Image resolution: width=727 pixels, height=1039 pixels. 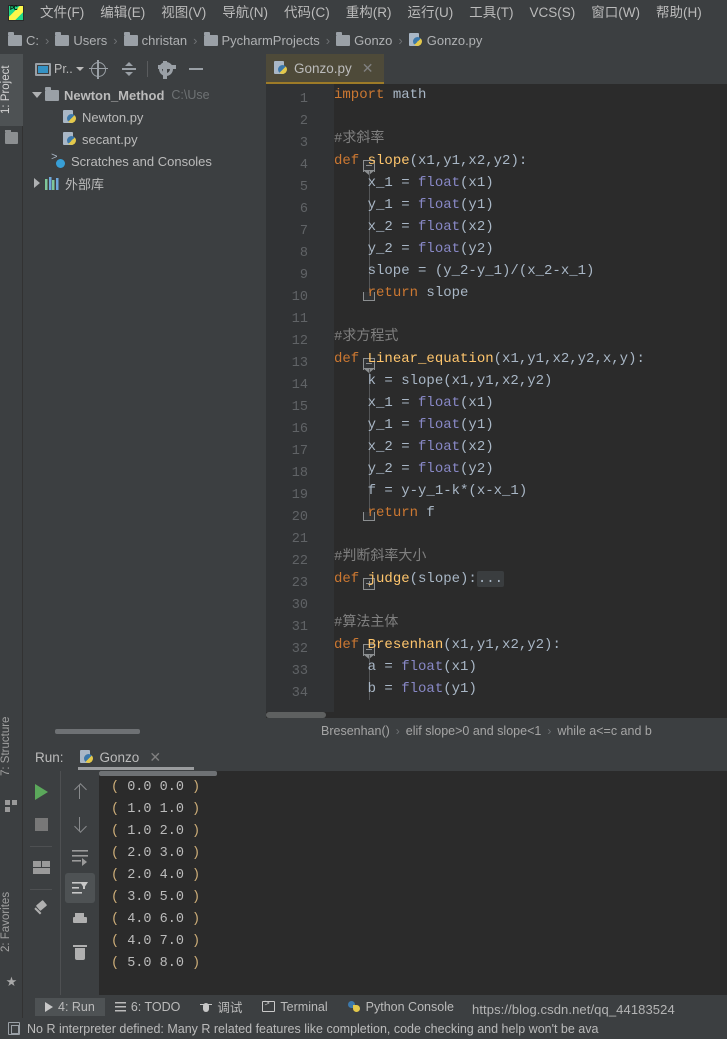 What do you see at coordinates (80, 952) in the screenshot?
I see `clear-all-button` at bounding box center [80, 952].